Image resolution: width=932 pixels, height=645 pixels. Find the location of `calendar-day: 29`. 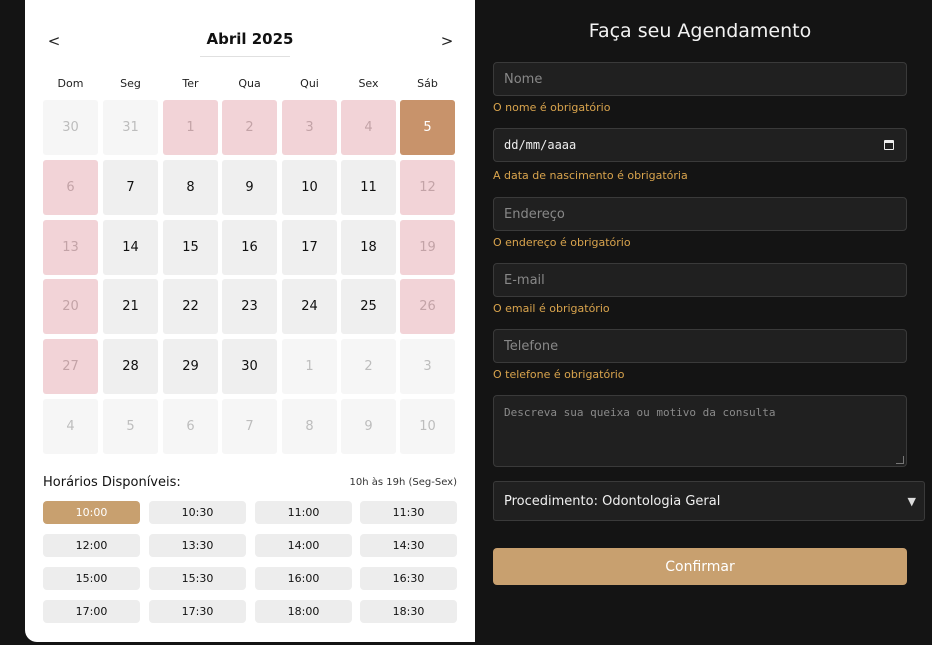

calendar-day: 29 is located at coordinates (190, 366).